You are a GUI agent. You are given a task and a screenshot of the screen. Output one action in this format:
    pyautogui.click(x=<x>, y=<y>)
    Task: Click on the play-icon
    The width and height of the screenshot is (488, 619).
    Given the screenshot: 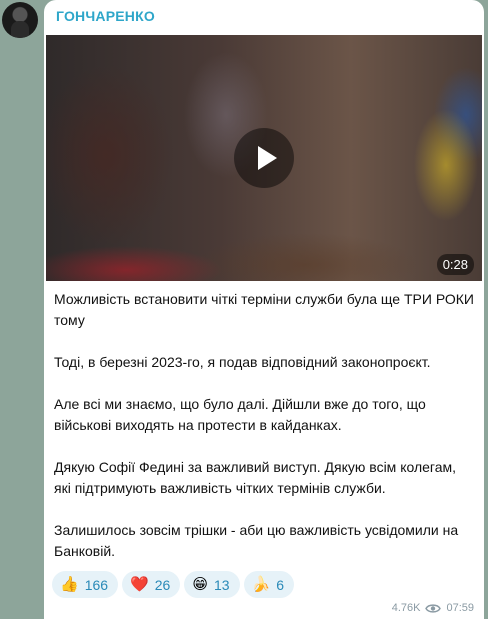 What is the action you would take?
    pyautogui.click(x=267, y=158)
    